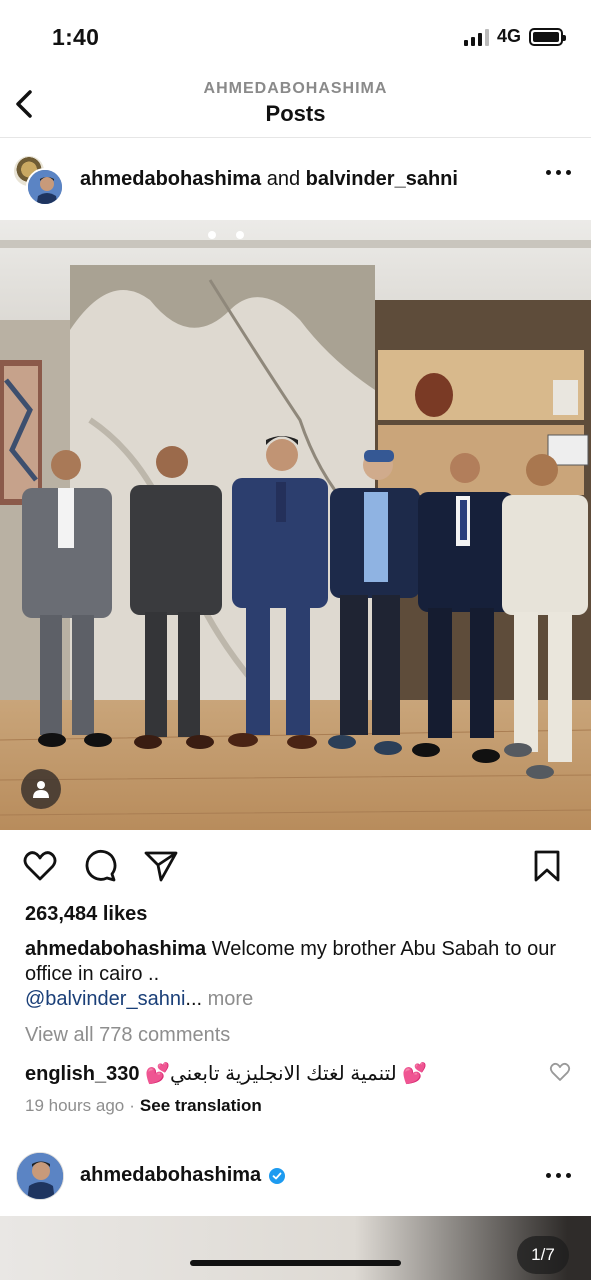  I want to click on person-icon, so click(41, 789).